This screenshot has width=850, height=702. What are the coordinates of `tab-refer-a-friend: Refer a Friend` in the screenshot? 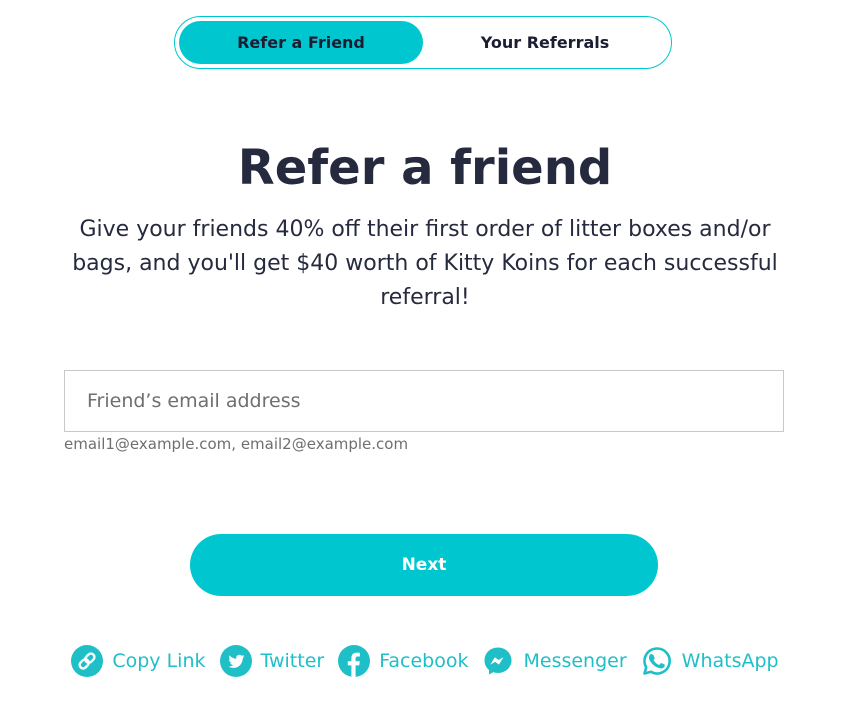 It's located at (301, 42).